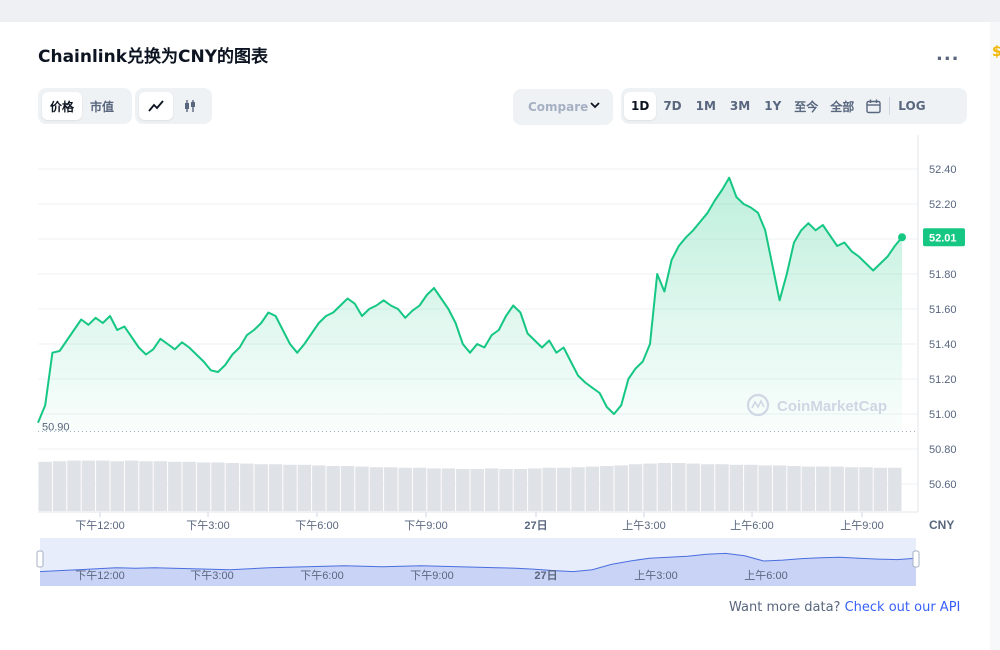 The width and height of the screenshot is (1000, 650). I want to click on navigator: 下午12:00 下午3:00 下午6:00 下午9:00 27日 上午3:00 上午6:00, so click(478, 562).